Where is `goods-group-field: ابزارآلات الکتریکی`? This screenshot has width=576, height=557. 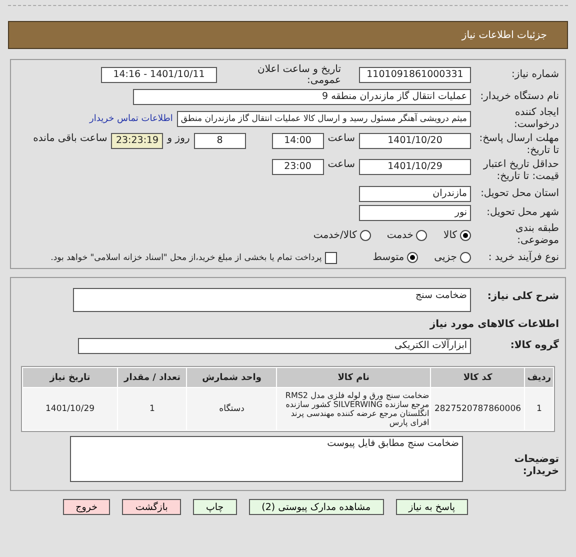
goods-group-field: ابزارآلات الکتریکی is located at coordinates (274, 346).